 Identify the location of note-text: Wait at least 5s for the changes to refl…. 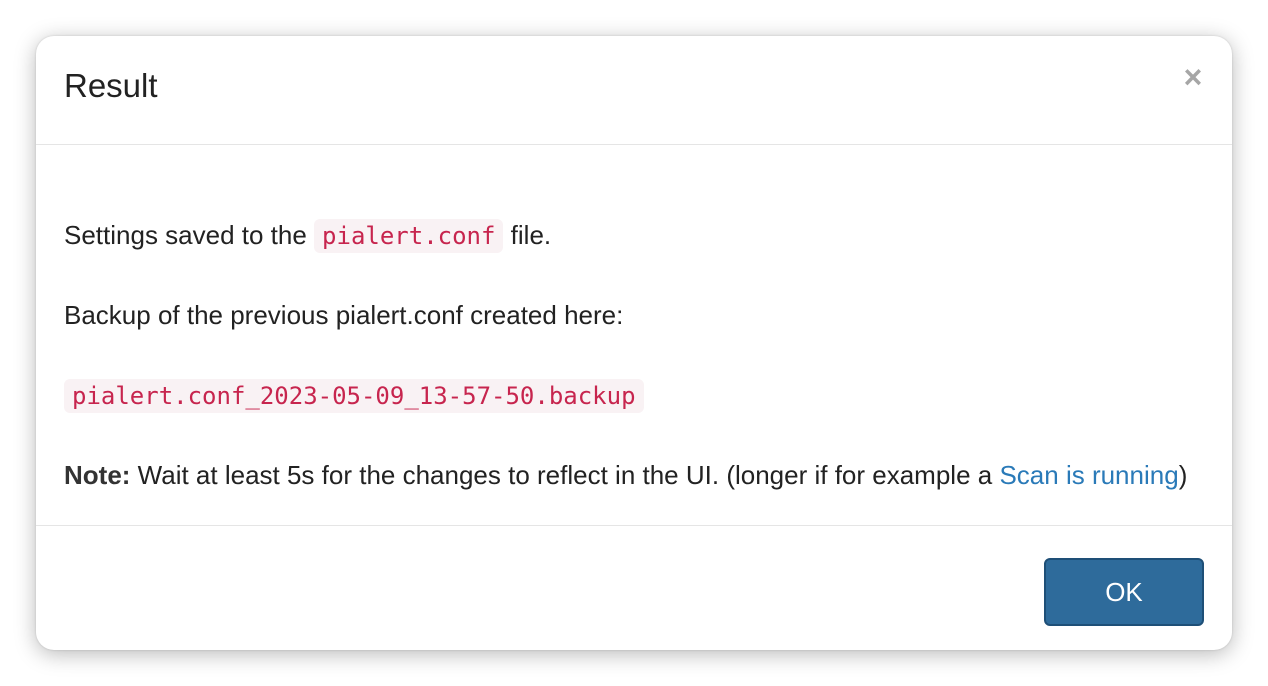
(565, 475).